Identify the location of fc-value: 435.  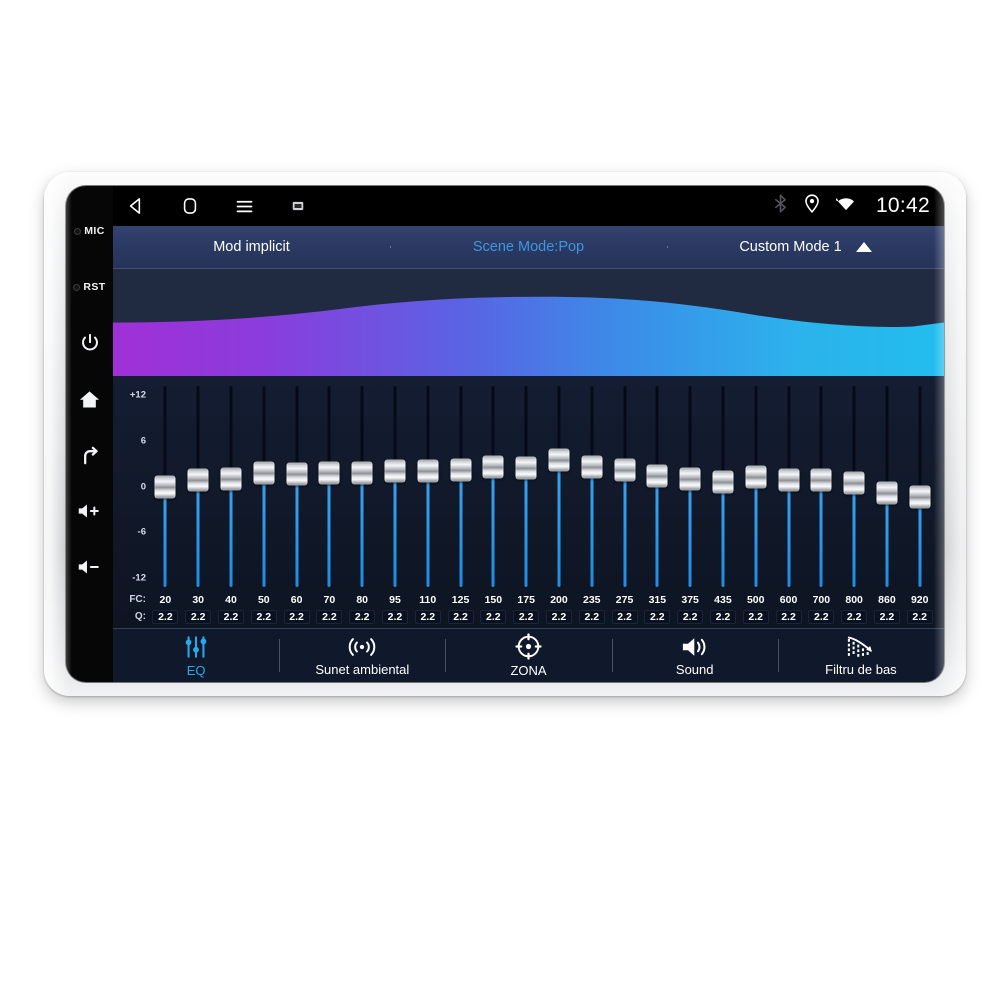
(723, 600).